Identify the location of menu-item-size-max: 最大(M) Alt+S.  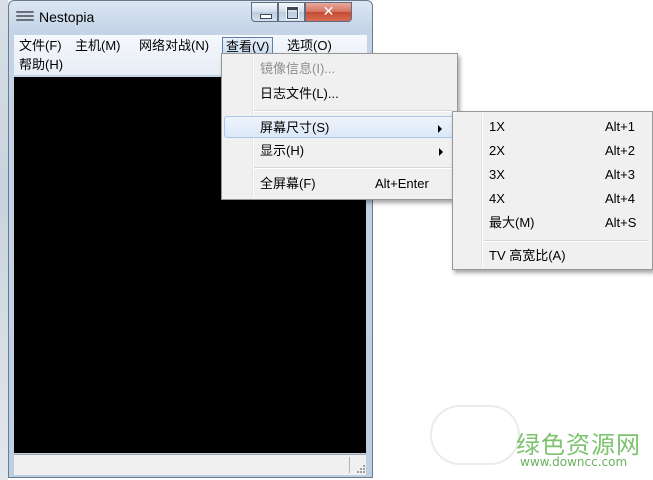
(552, 223).